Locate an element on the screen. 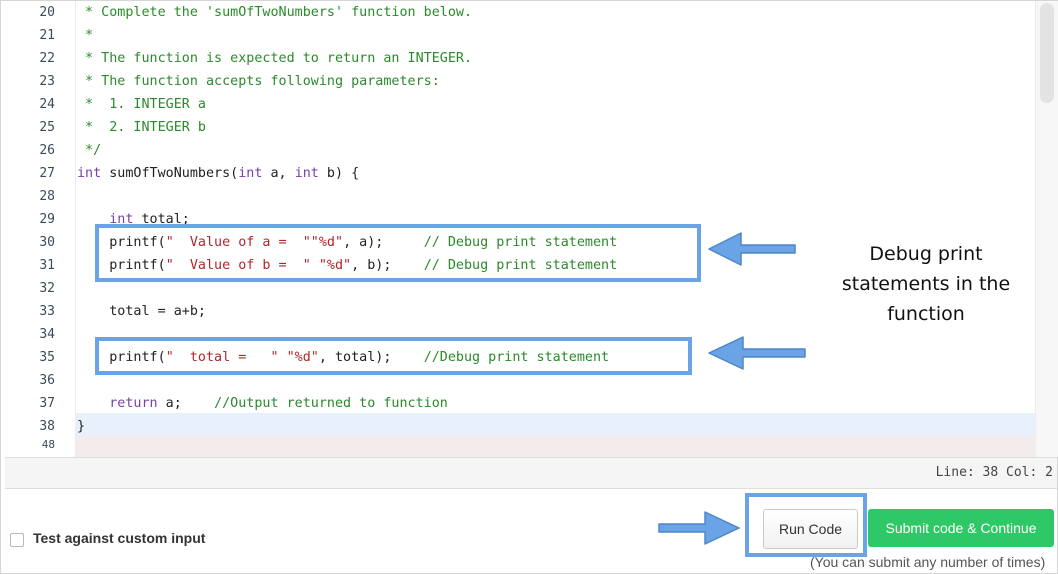  line-number: 32 is located at coordinates (47, 288).